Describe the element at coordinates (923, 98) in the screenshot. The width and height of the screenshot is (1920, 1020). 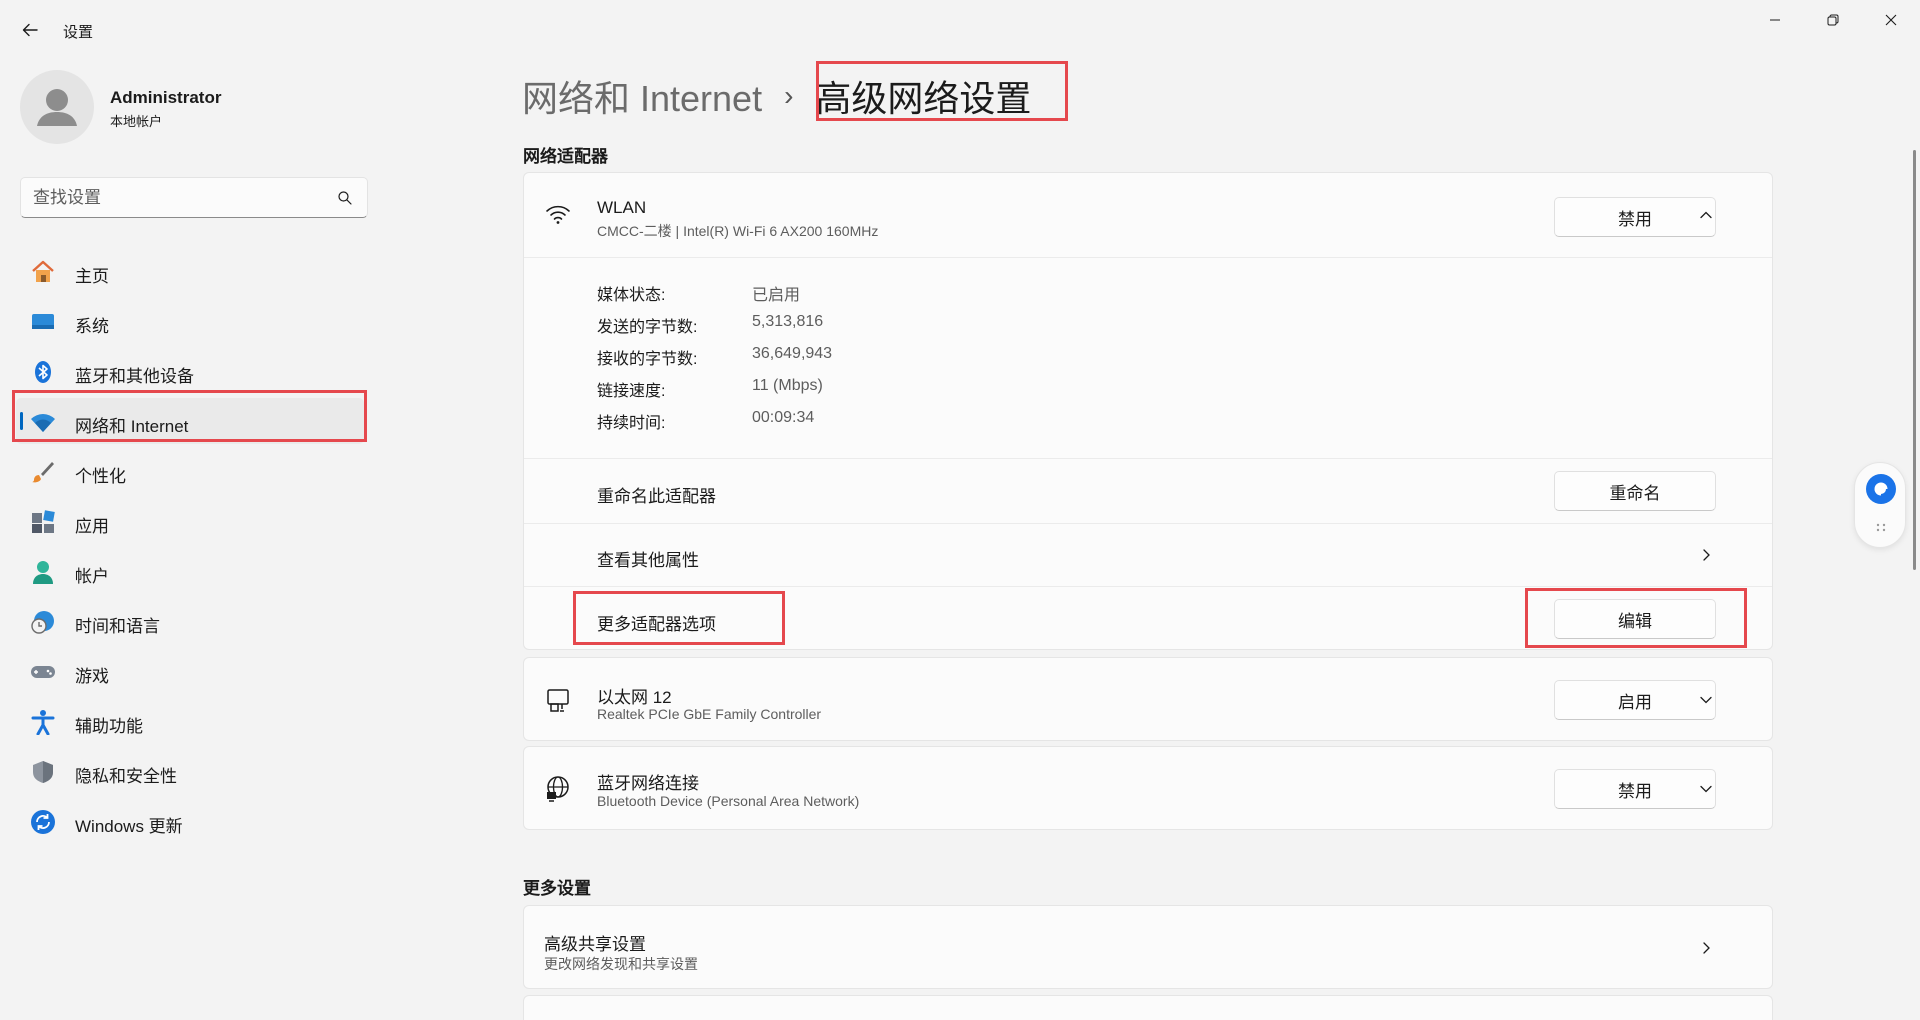
I see `page-title: 高级网络设置` at that location.